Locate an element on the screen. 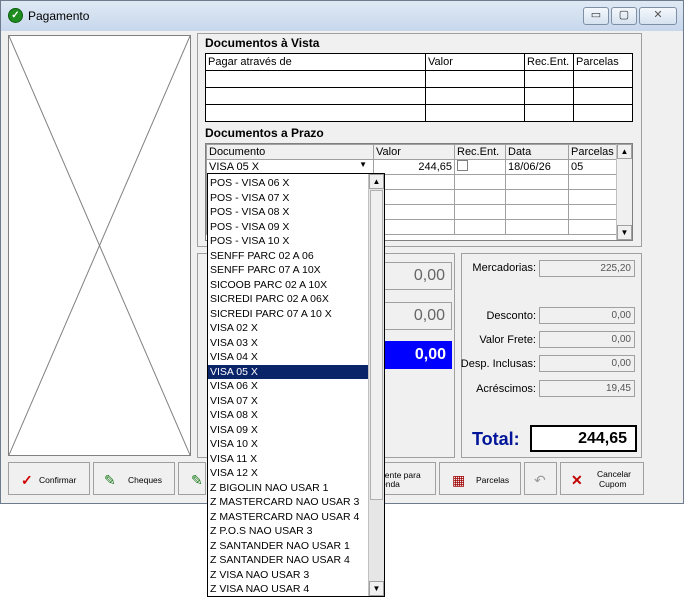 The width and height of the screenshot is (684, 600). cheques-button: ✎ Cheques is located at coordinates (134, 478).